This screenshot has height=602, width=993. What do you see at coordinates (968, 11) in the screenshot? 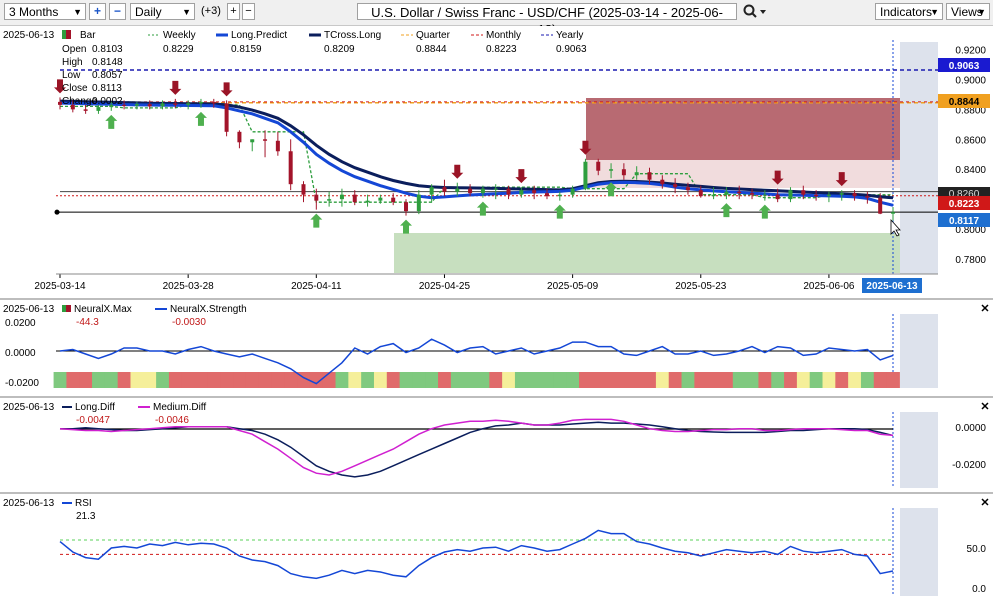
I see `views-button: Views ▼` at bounding box center [968, 11].